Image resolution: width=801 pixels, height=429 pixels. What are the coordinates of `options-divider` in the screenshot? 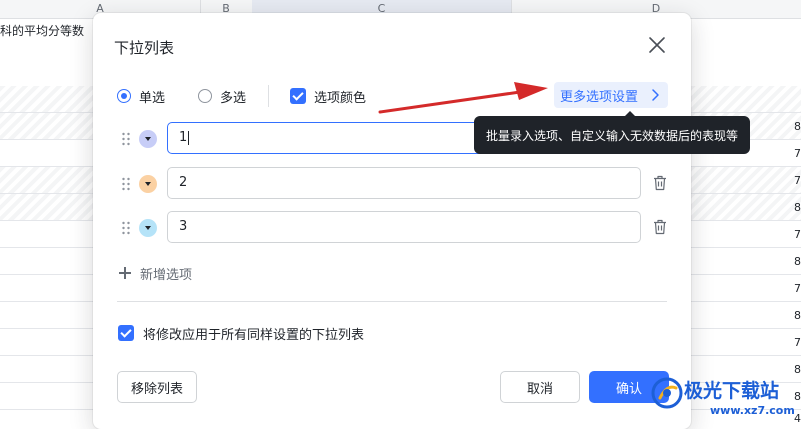 It's located at (268, 96).